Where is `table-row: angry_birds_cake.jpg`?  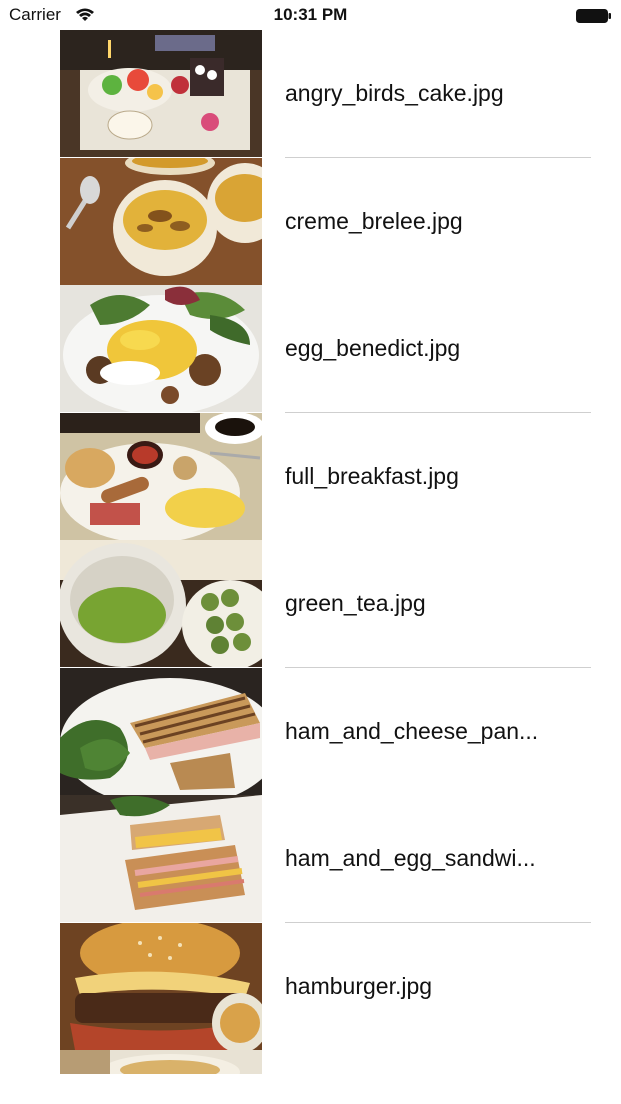
table-row: angry_birds_cake.jpg is located at coordinates (310, 93).